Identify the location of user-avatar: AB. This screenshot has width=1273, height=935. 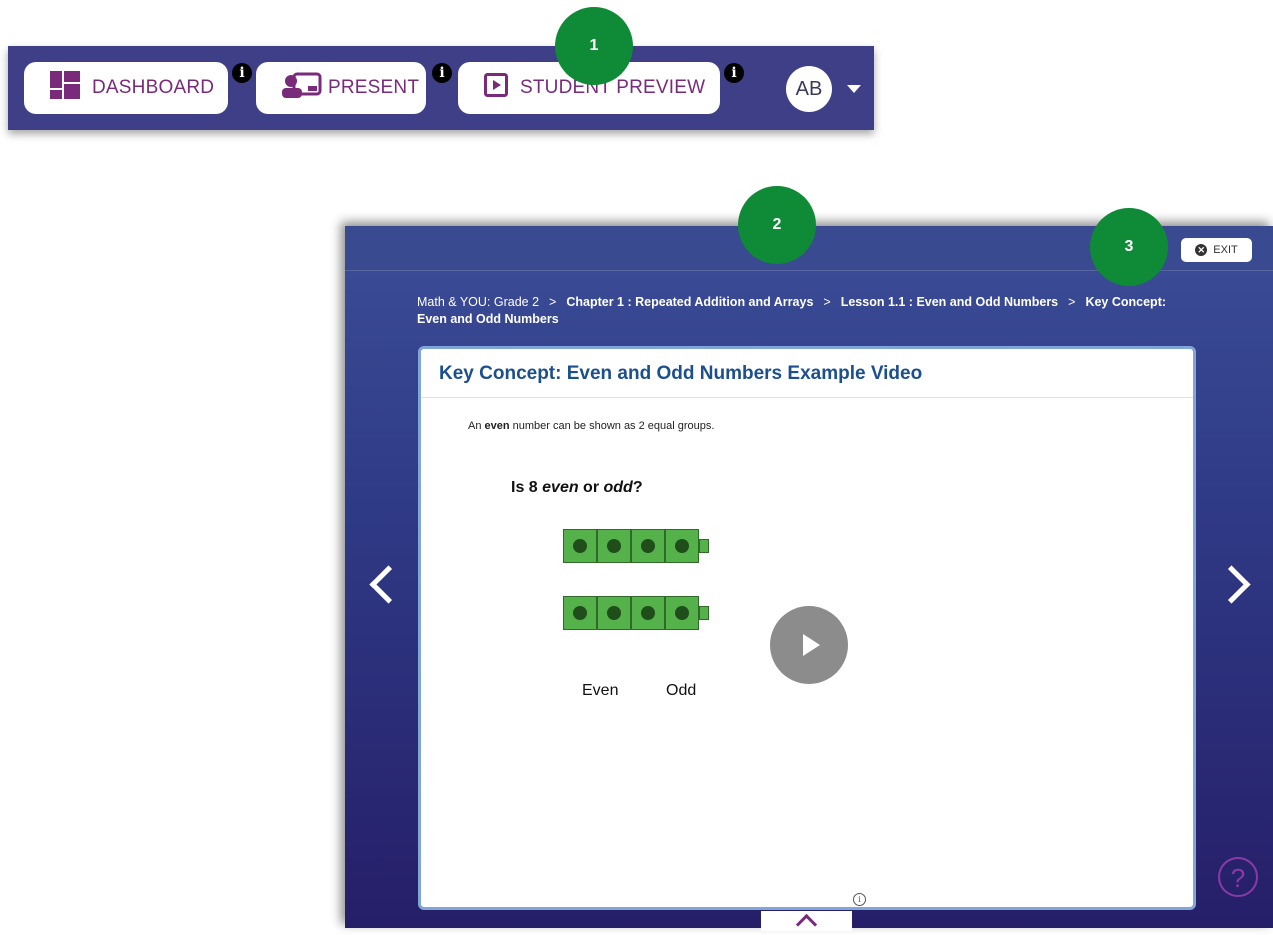
(809, 89).